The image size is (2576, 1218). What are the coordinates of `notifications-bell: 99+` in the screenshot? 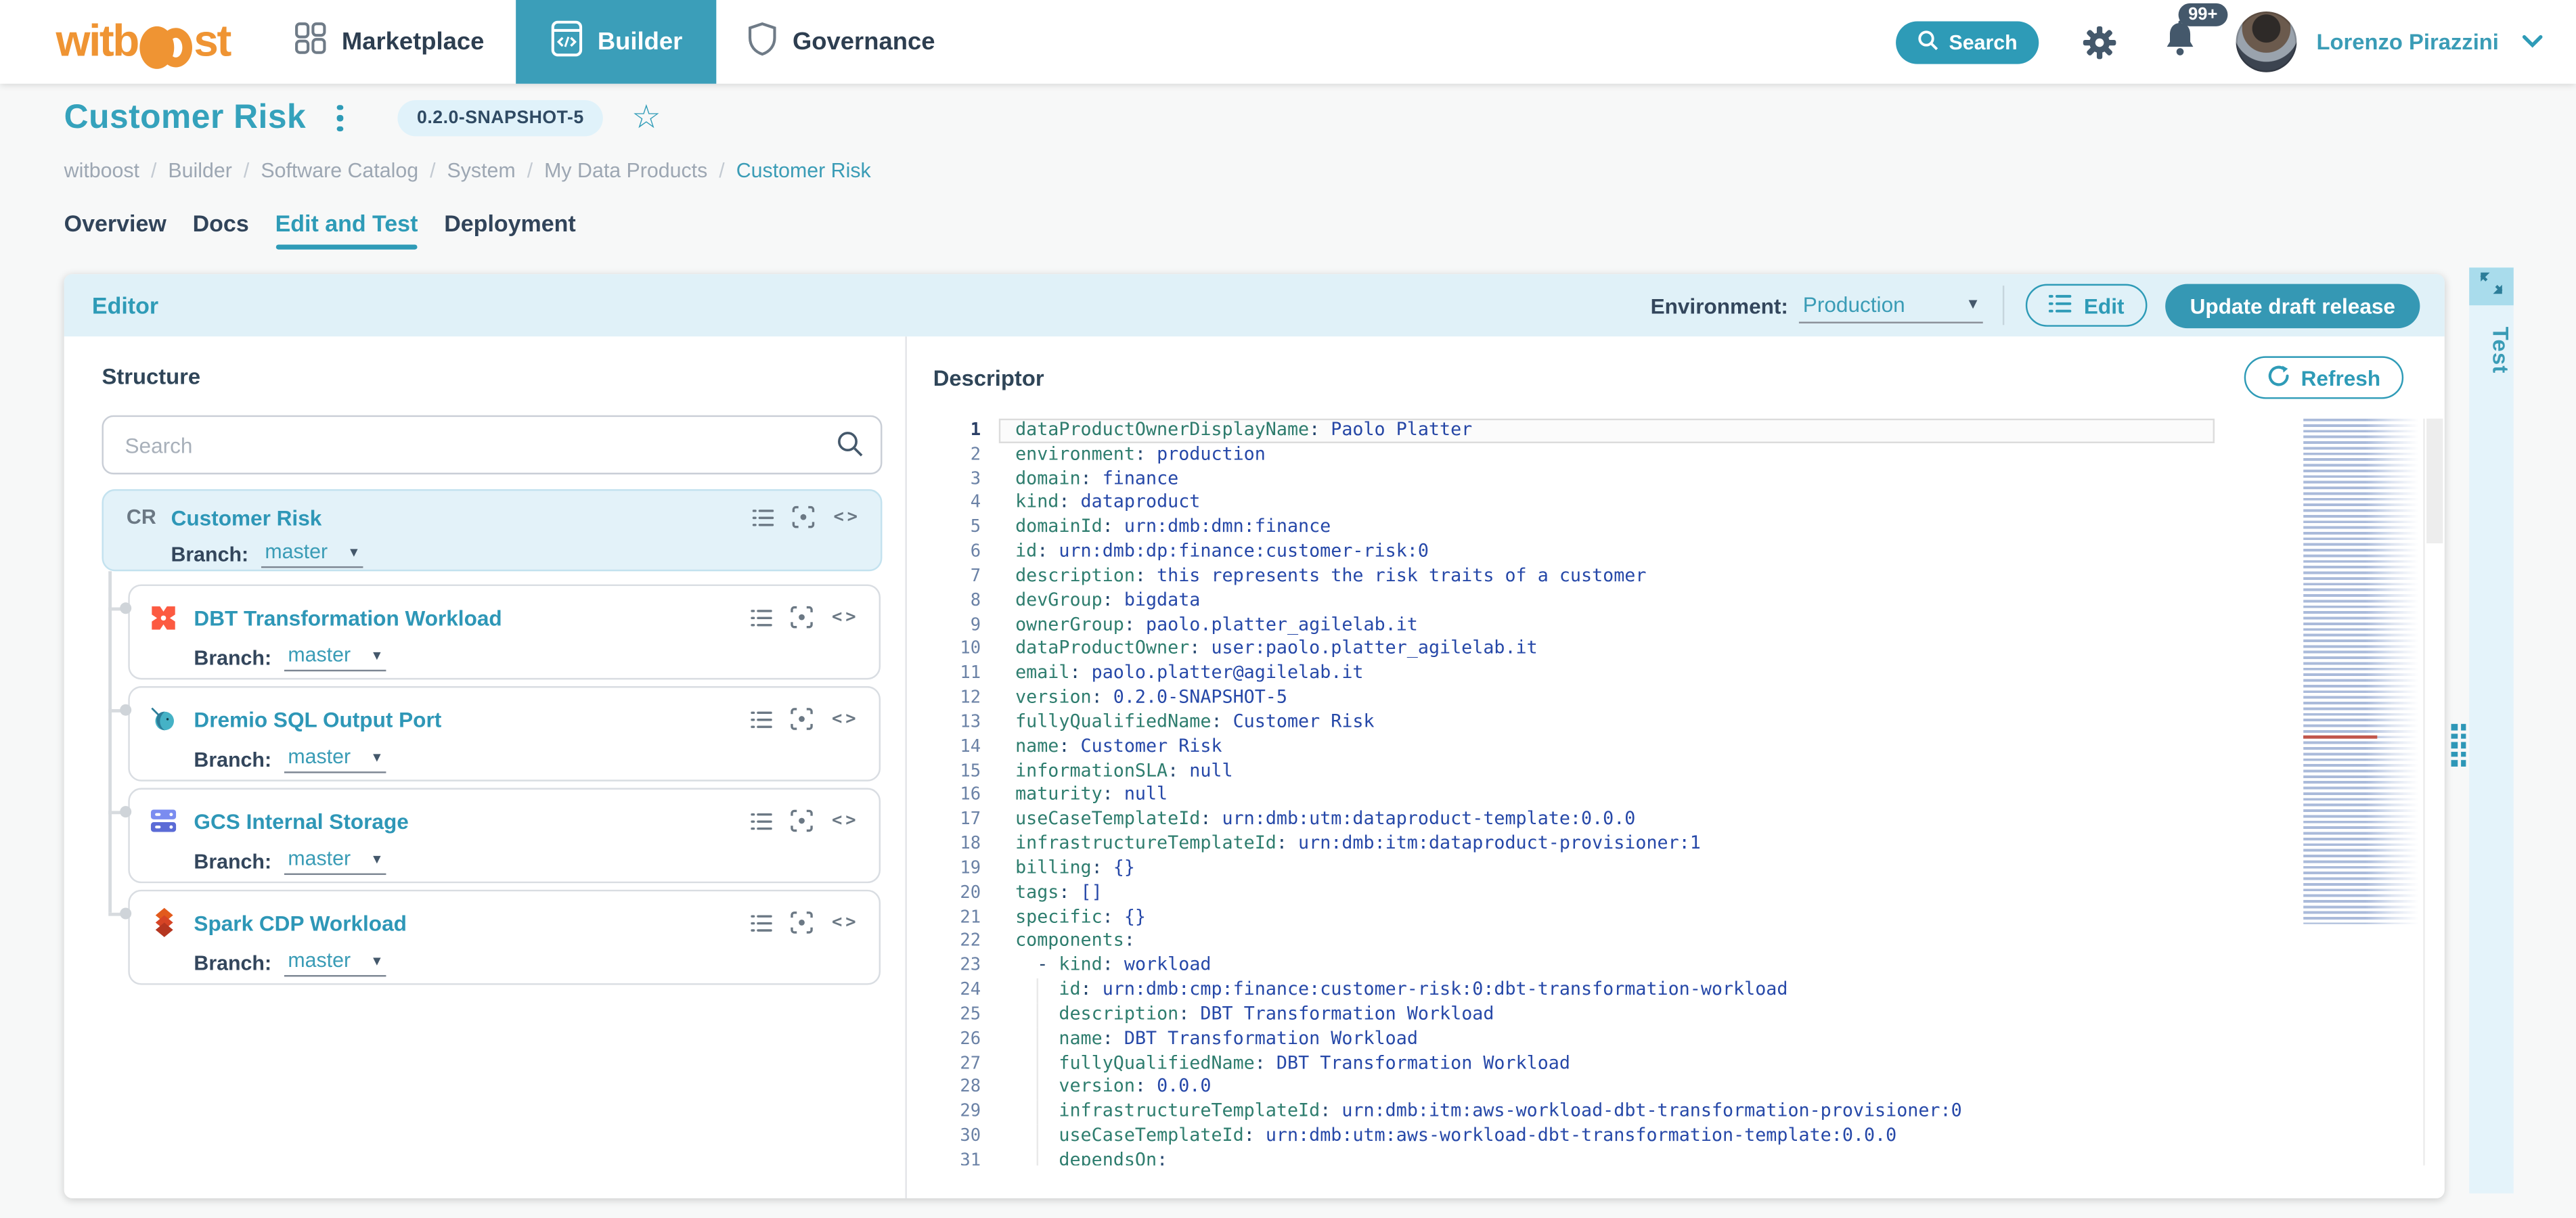 It's located at (2195, 33).